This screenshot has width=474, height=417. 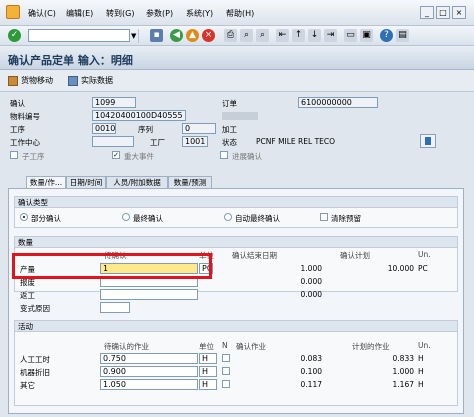 I want to click on application-toolbar: 货物移动 实际数据, so click(x=237, y=81).